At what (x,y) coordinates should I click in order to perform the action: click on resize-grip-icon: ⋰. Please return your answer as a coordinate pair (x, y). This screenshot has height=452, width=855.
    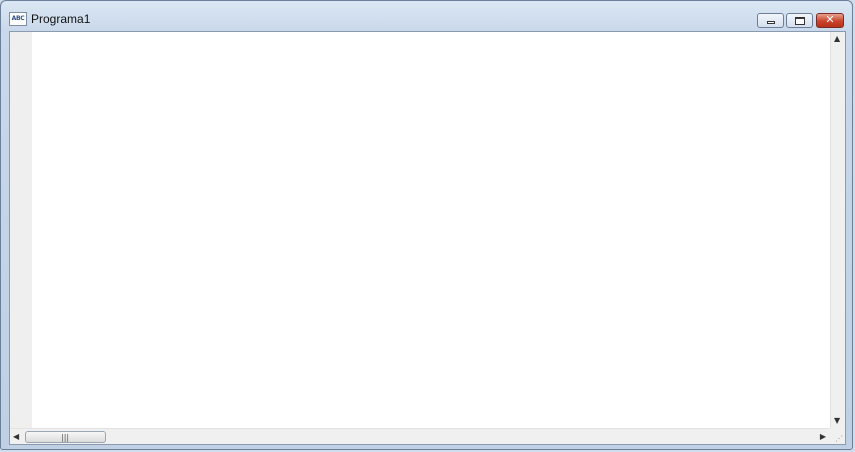
    Looking at the image, I should click on (839, 438).